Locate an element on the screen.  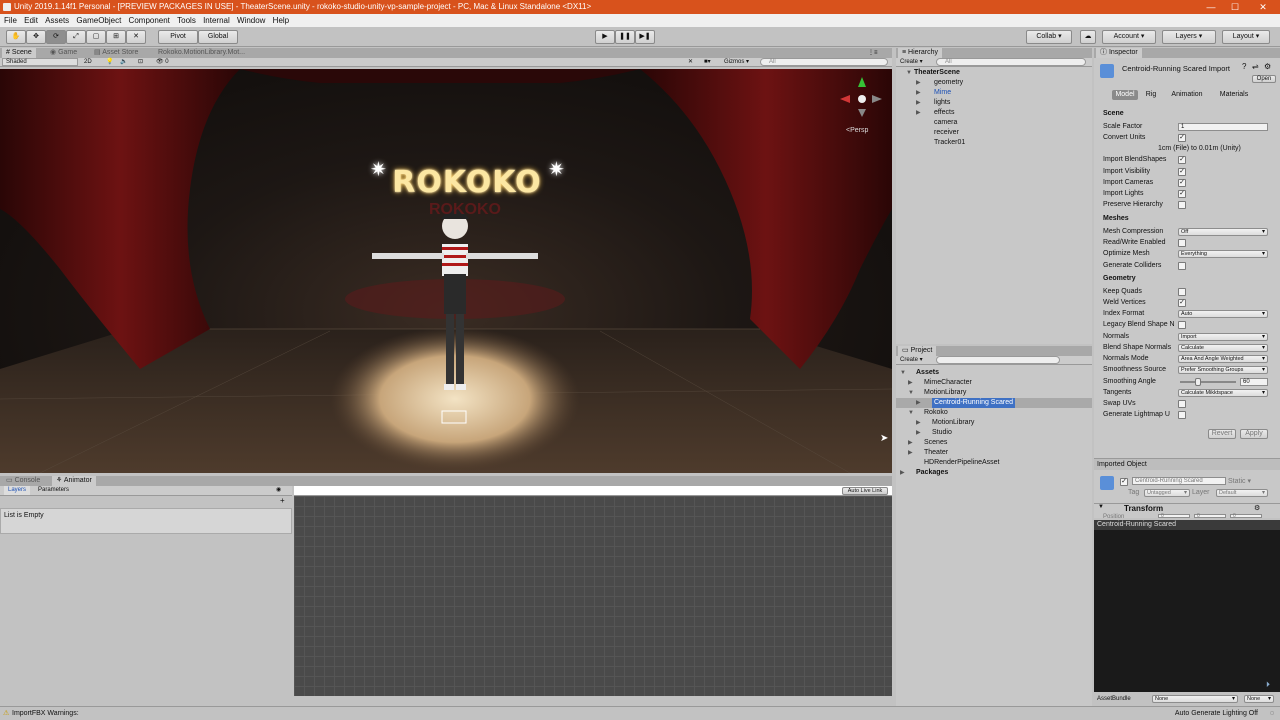
play-button: ▶ is located at coordinates (605, 37).